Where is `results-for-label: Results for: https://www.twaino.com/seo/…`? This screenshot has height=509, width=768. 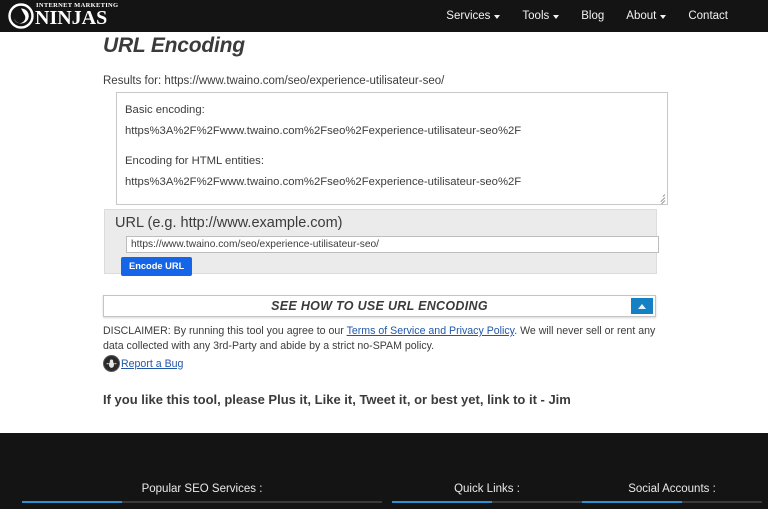 results-for-label: Results for: https://www.twaino.com/seo/… is located at coordinates (274, 81).